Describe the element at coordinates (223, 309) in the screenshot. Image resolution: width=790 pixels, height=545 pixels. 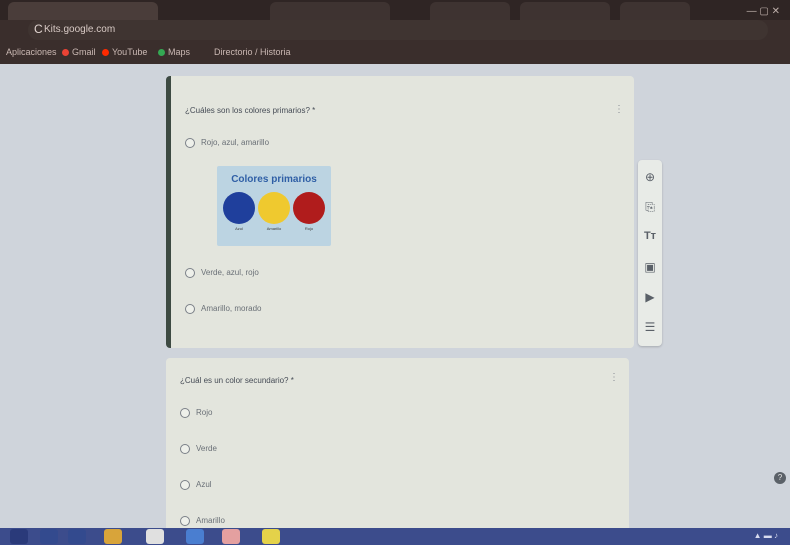
I see `option-3: Amarillo, morado` at that location.